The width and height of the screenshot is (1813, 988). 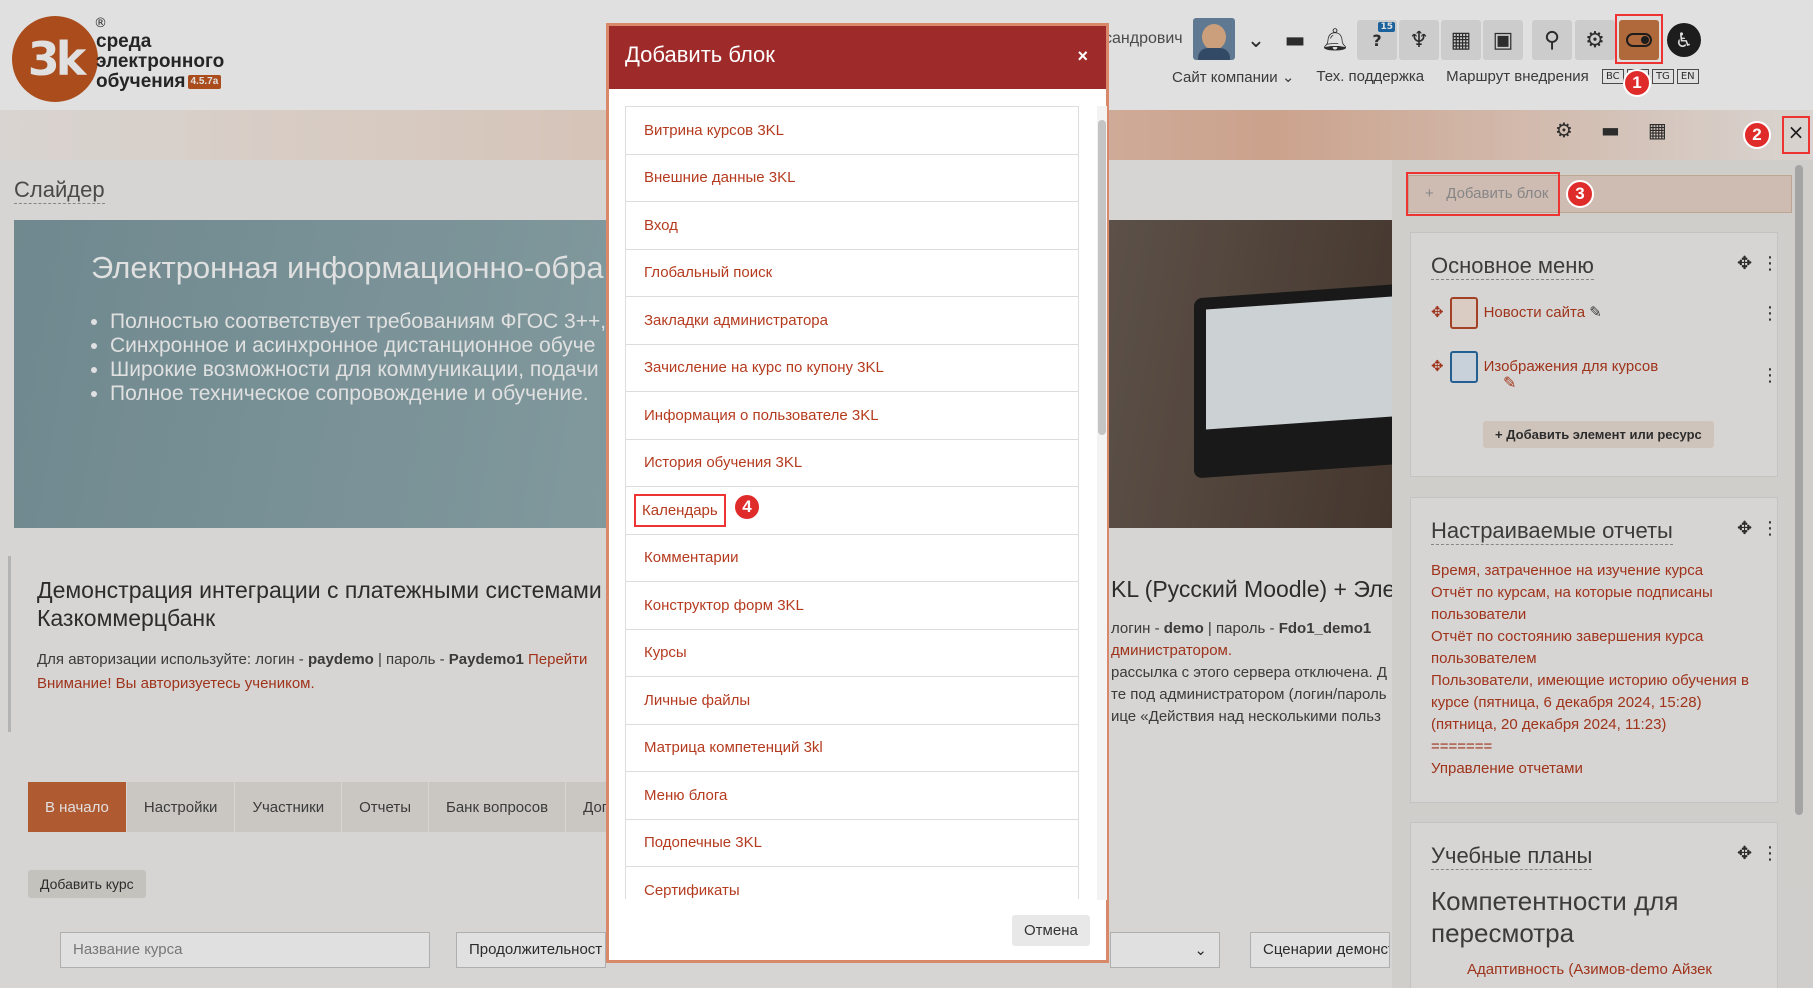 What do you see at coordinates (852, 883) in the screenshot?
I see `block-item: Сертификаты` at bounding box center [852, 883].